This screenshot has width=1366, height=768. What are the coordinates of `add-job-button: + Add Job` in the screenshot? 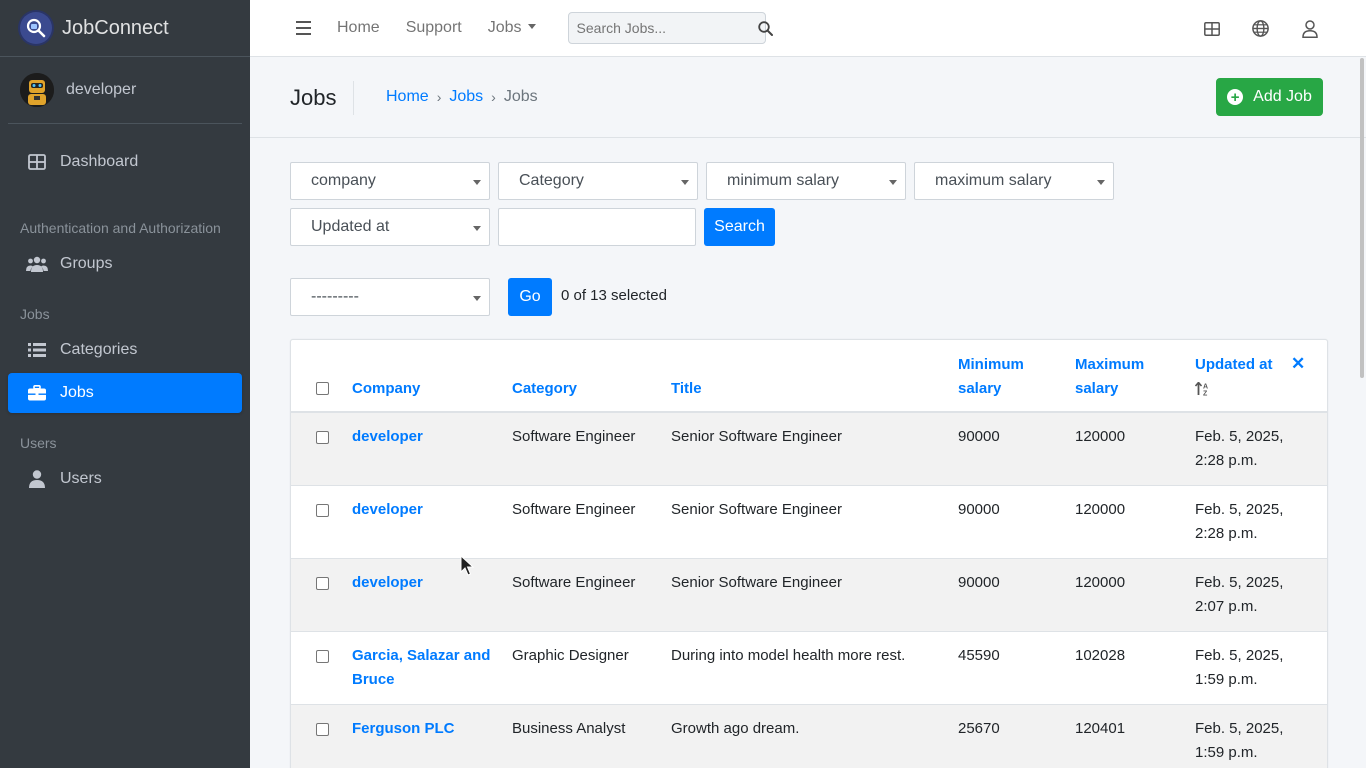 It's located at (1269, 97).